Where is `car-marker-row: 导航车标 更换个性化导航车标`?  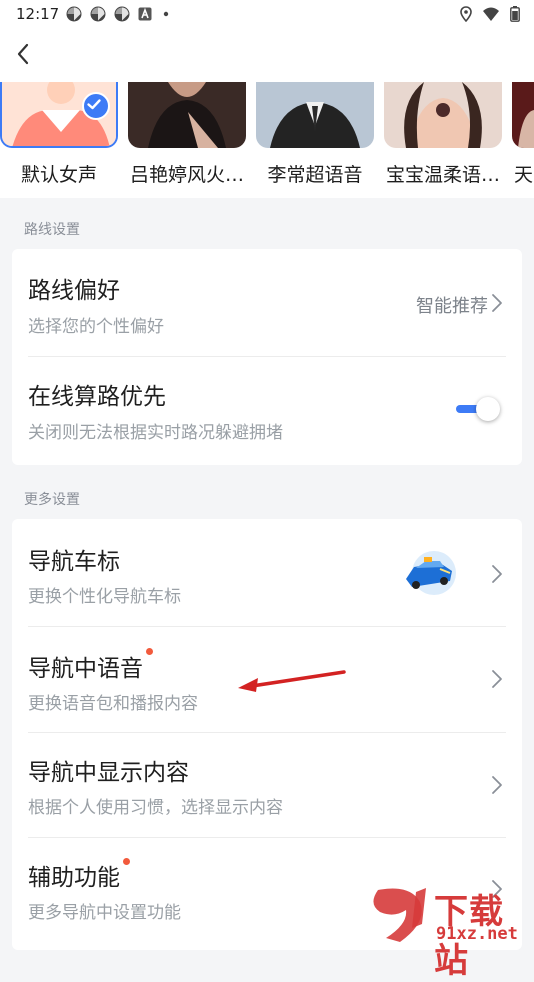
car-marker-row: 导航车标 更换个性化导航车标 is located at coordinates (267, 572).